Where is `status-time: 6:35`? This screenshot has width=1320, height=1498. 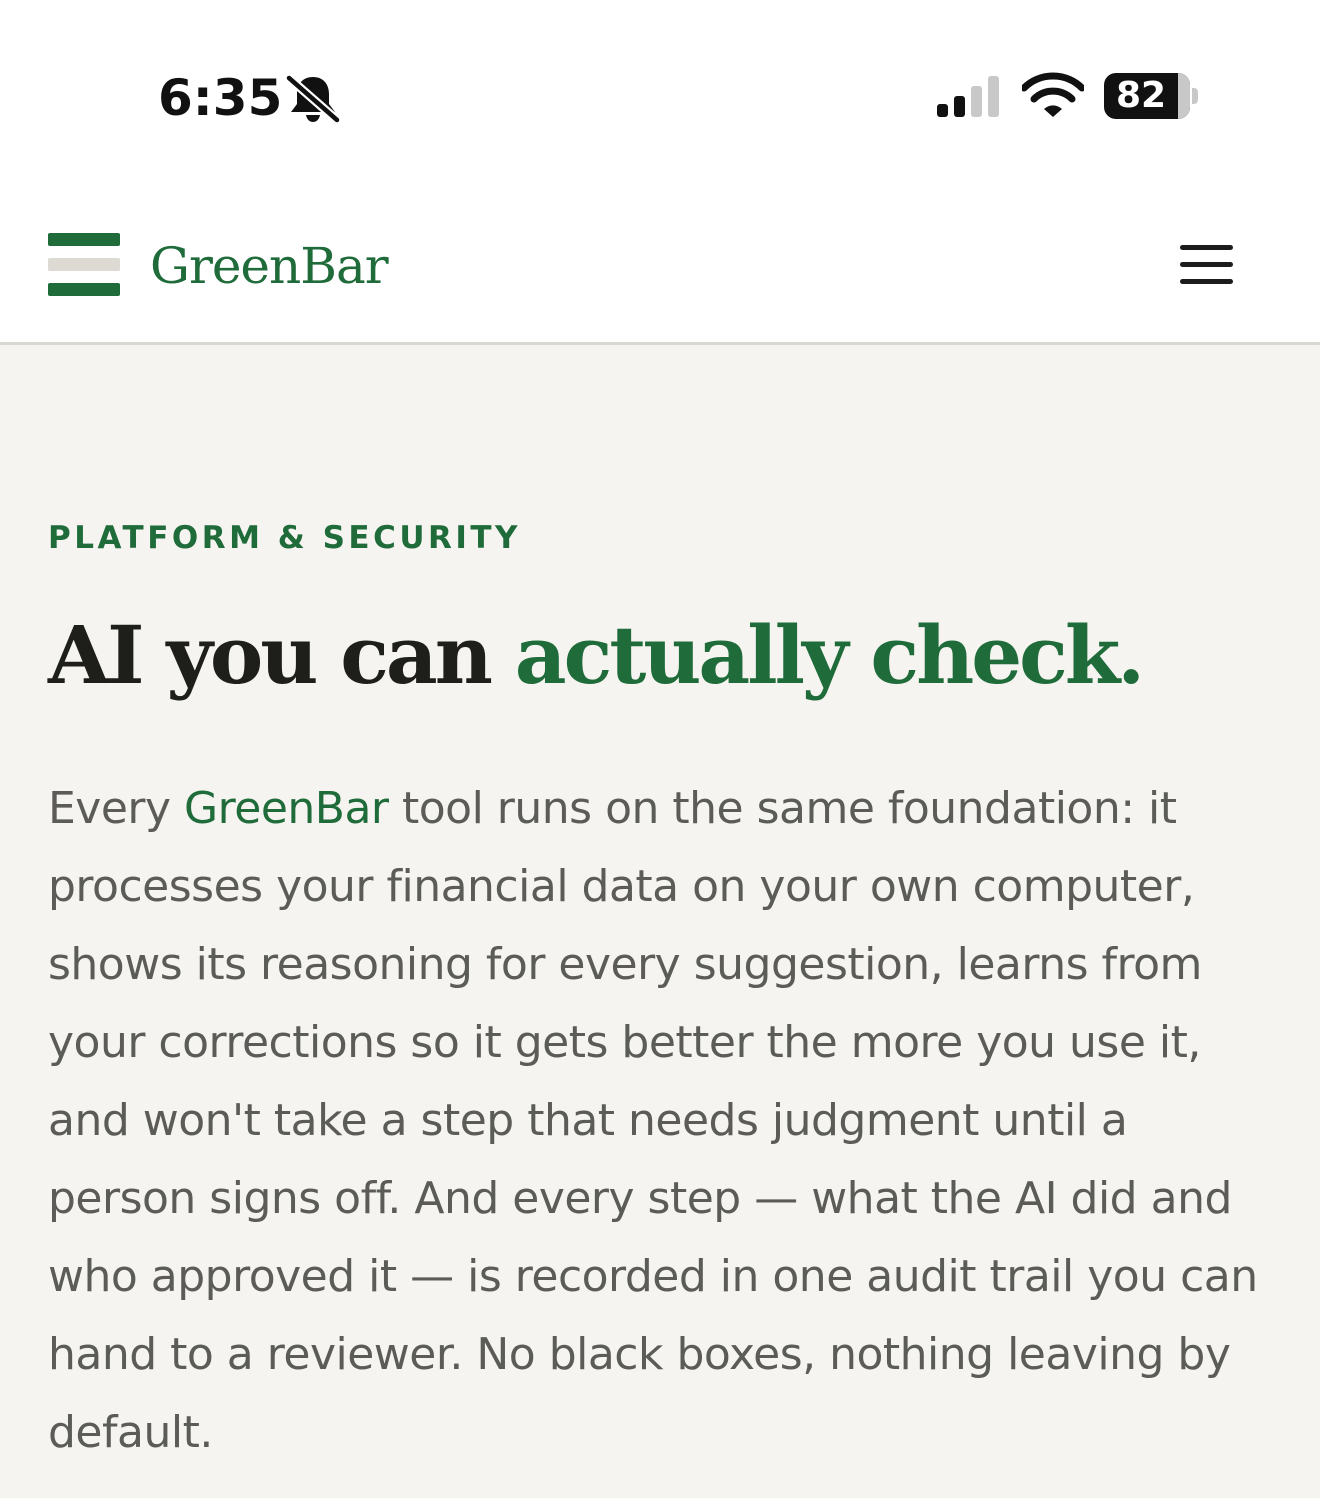 status-time: 6:35 is located at coordinates (220, 98).